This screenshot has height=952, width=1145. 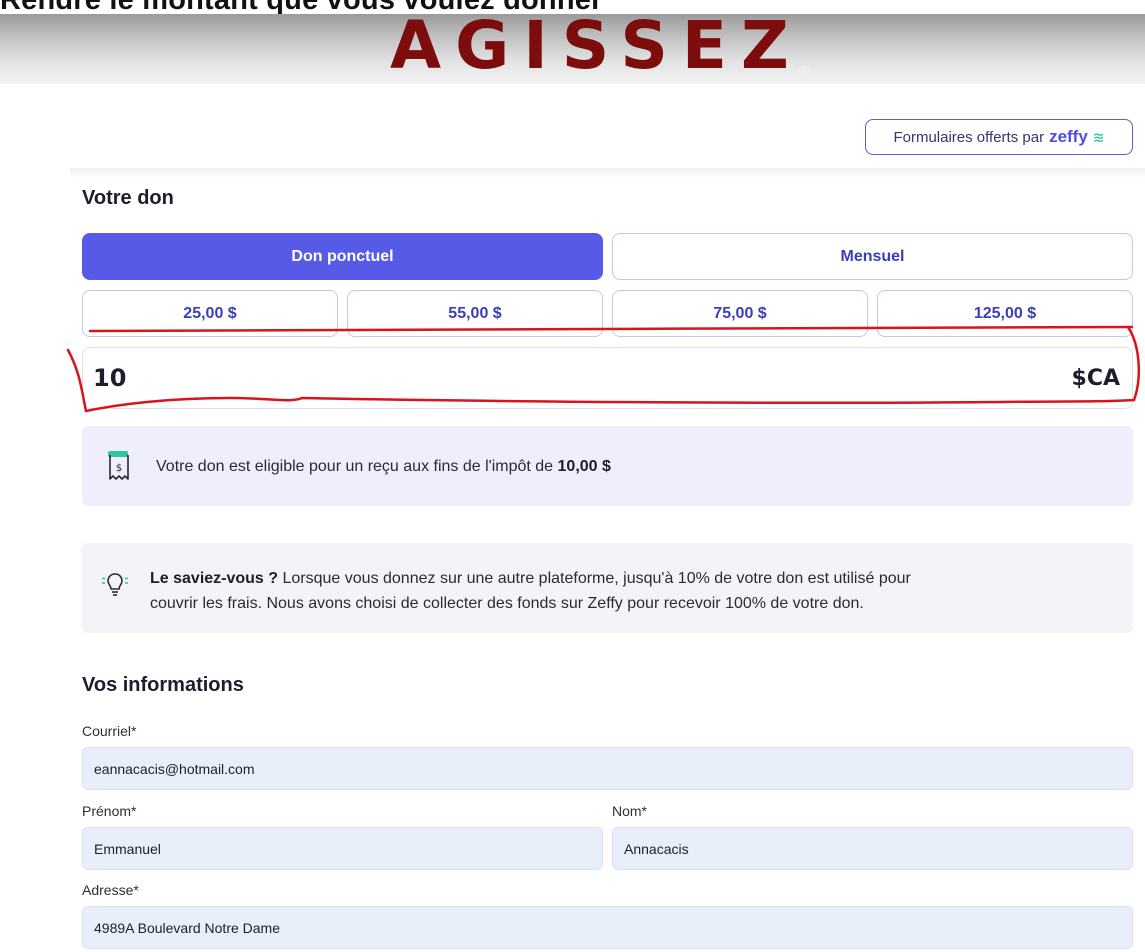 What do you see at coordinates (872, 256) in the screenshot?
I see `tab-monthly: Mensuel` at bounding box center [872, 256].